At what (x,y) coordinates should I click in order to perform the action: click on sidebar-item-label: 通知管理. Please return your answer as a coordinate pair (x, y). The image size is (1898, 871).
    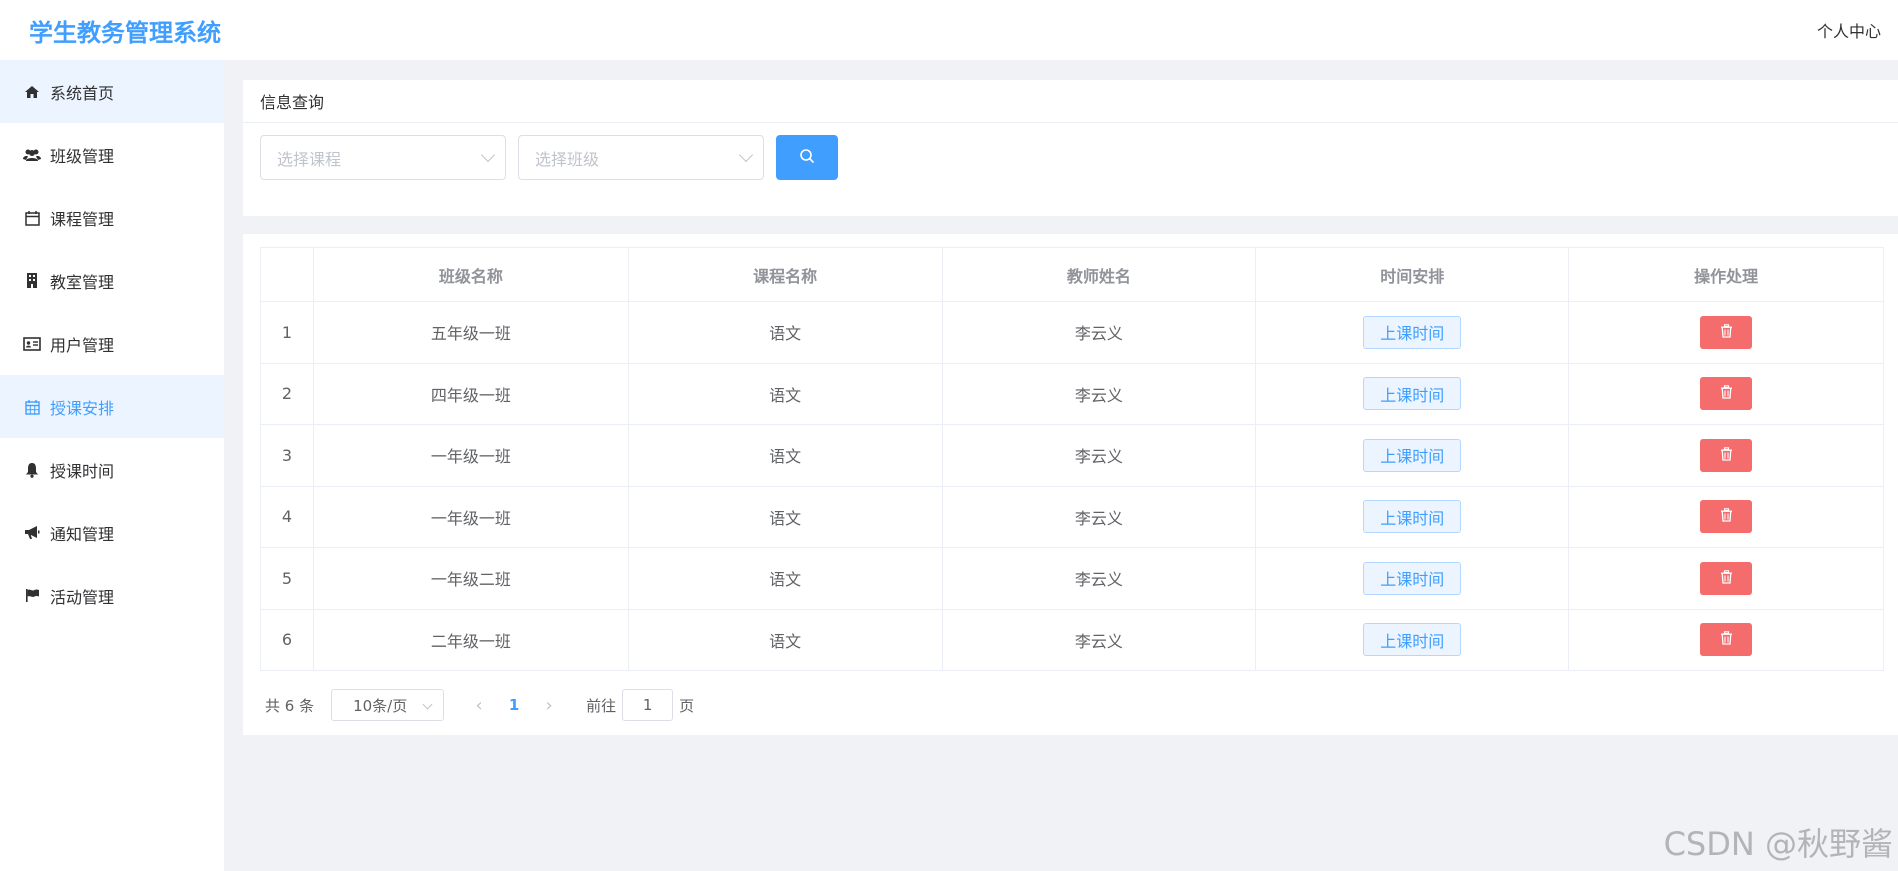
    Looking at the image, I should click on (82, 534).